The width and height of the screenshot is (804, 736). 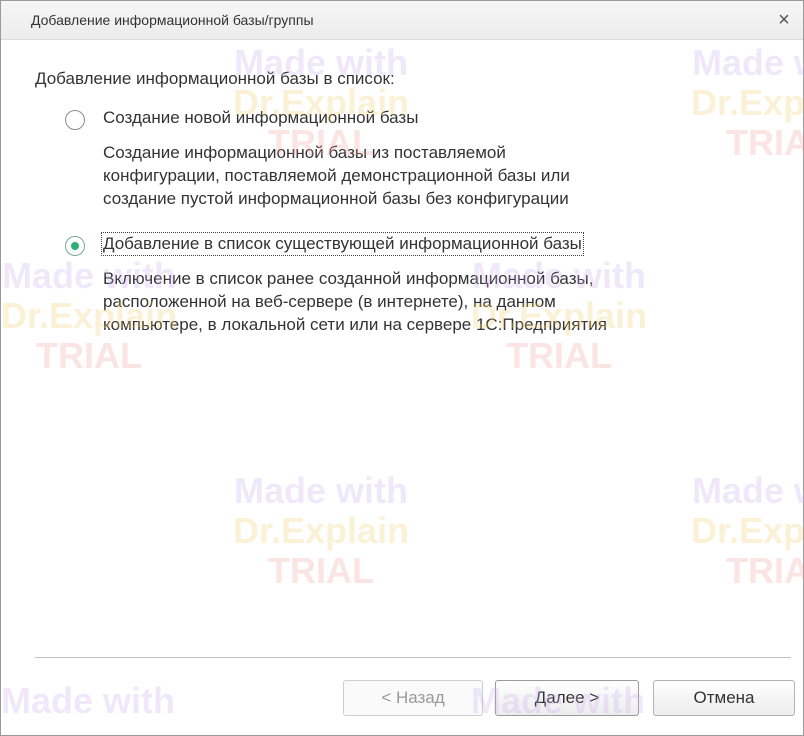 What do you see at coordinates (784, 20) in the screenshot?
I see `close-icon: ×` at bounding box center [784, 20].